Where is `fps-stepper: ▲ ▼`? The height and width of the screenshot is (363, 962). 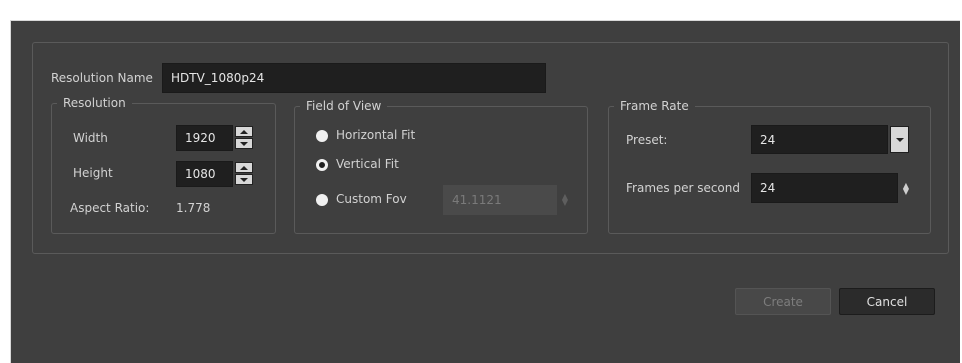
fps-stepper: ▲ ▼ is located at coordinates (906, 189).